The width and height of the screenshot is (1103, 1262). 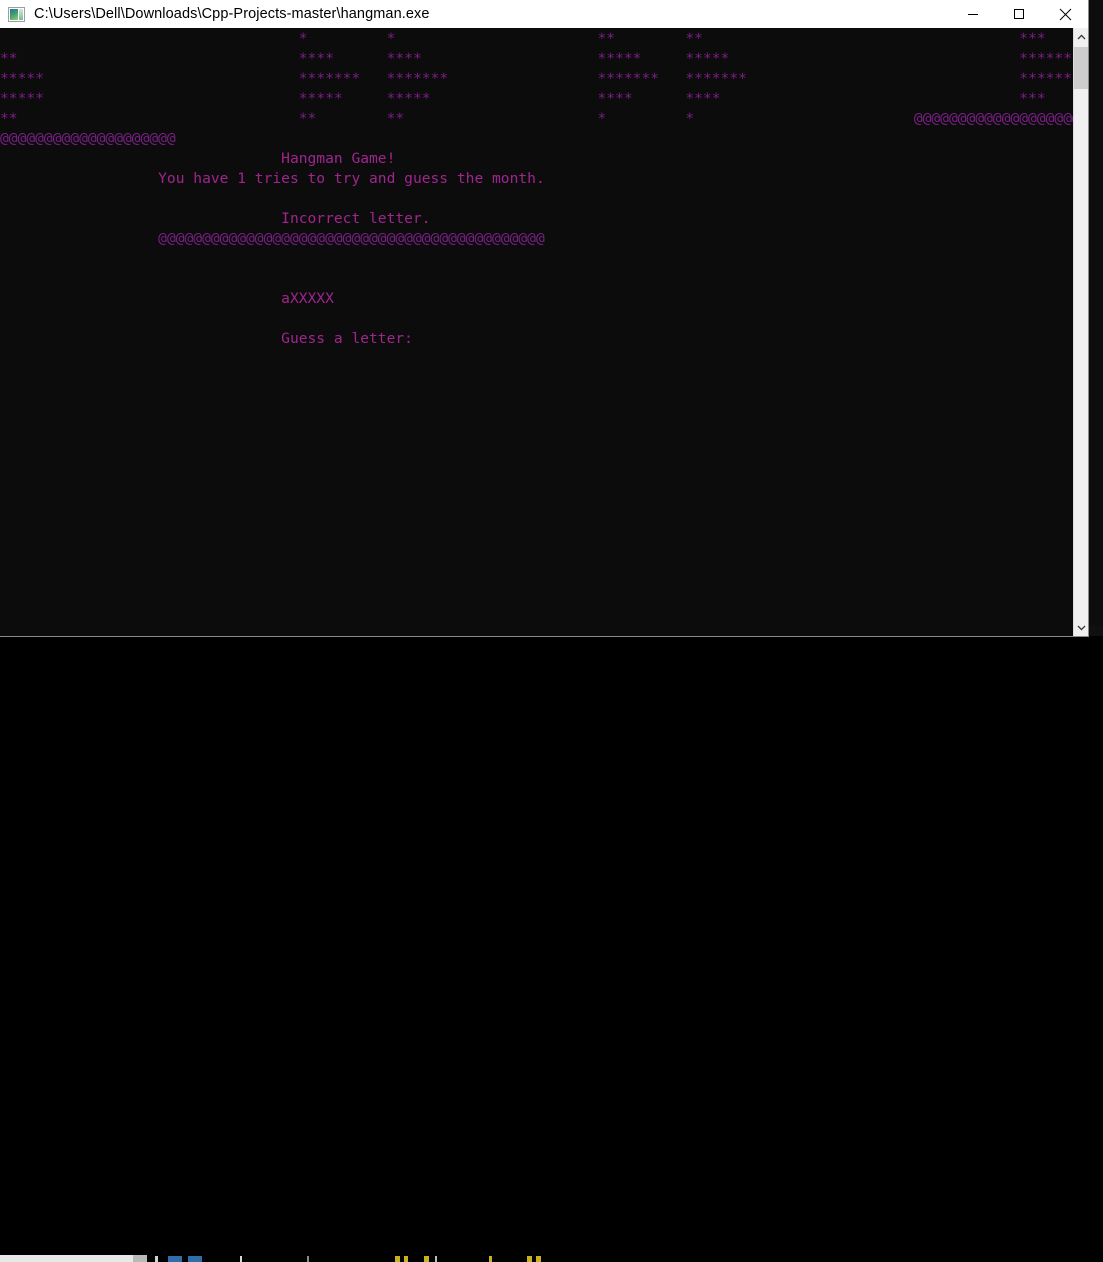 I want to click on ascii-art-run: @@@@@@@@@@@@@@@@@@@@, so click(x=88, y=138).